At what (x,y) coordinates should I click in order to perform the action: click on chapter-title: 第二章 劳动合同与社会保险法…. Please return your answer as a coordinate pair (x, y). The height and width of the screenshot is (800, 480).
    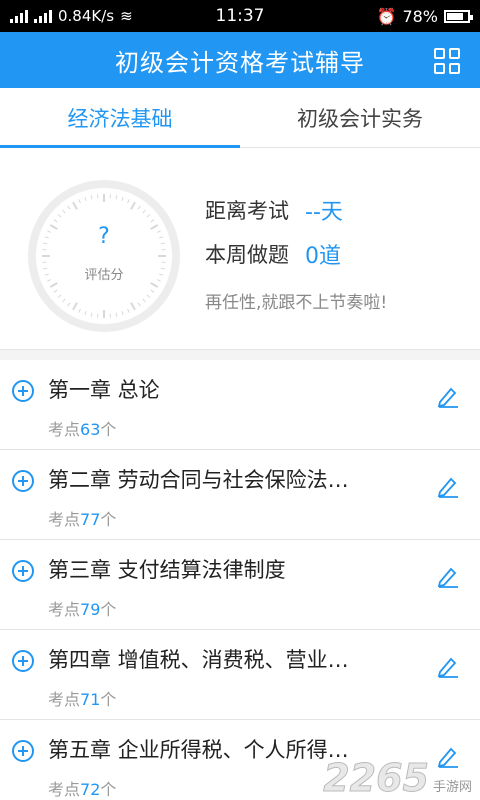
    Looking at the image, I should click on (198, 480).